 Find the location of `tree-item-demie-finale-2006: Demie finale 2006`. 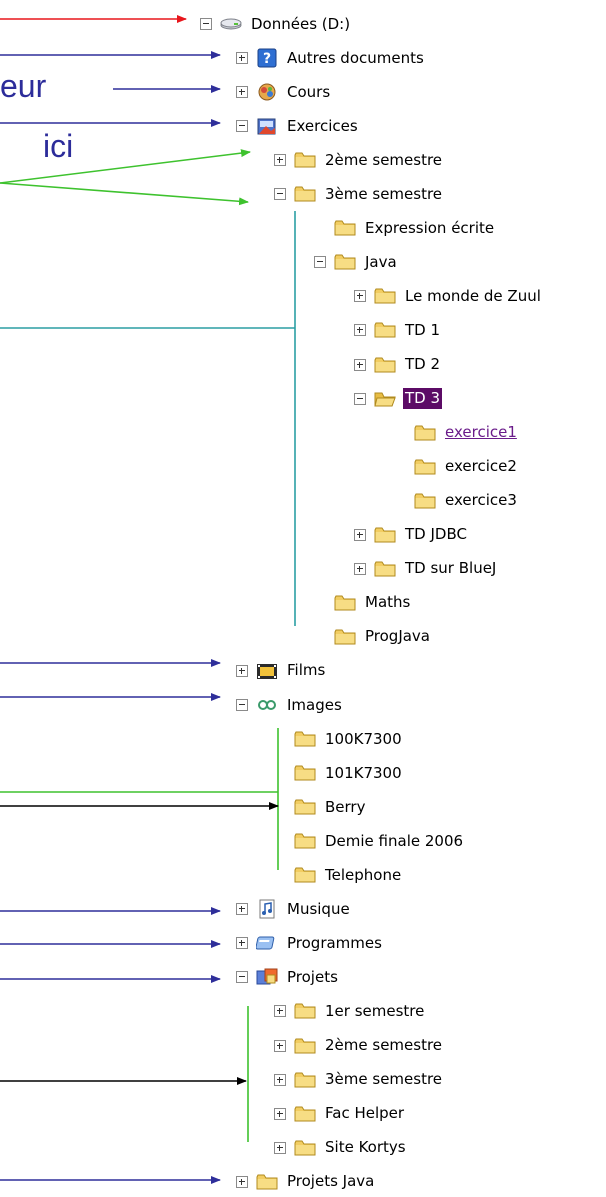

tree-item-demie-finale-2006: Demie finale 2006 is located at coordinates (369, 841).